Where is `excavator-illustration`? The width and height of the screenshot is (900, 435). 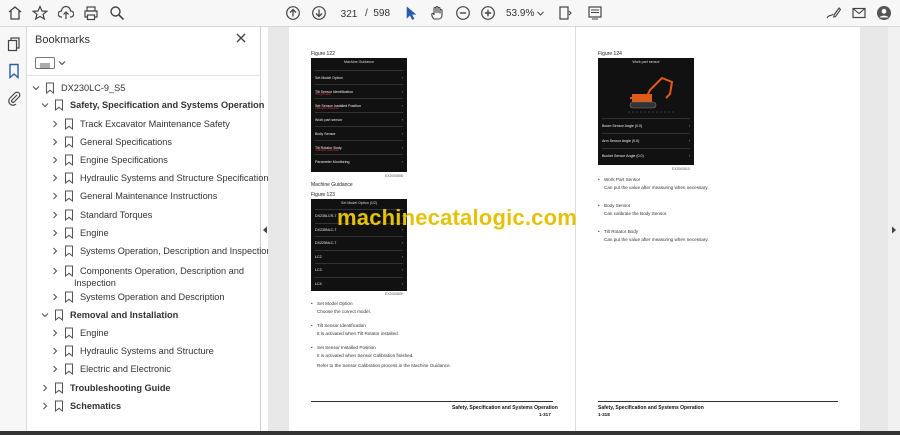
excavator-illustration is located at coordinates (651, 94).